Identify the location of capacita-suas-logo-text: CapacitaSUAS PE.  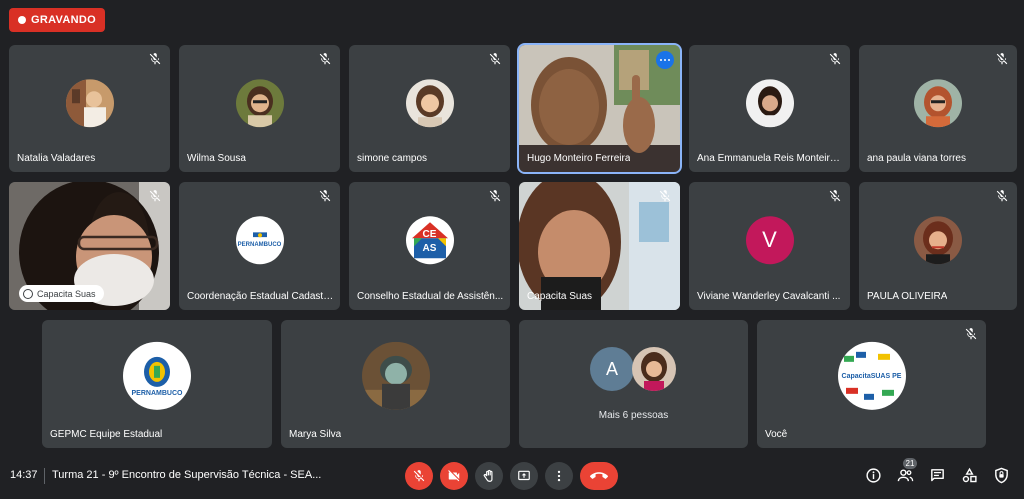
(871, 376).